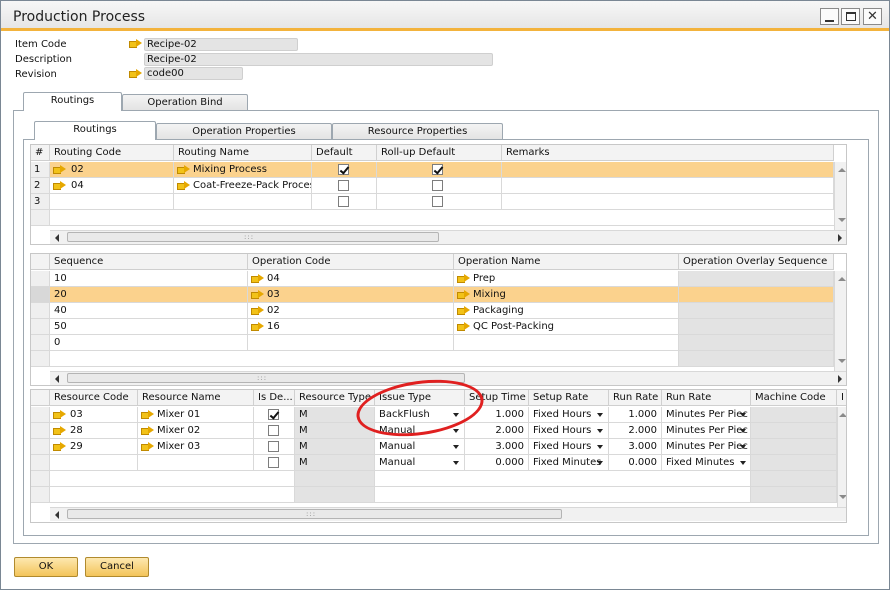 This screenshot has width=890, height=590. I want to click on routings-col-name: Routing Name, so click(243, 153).